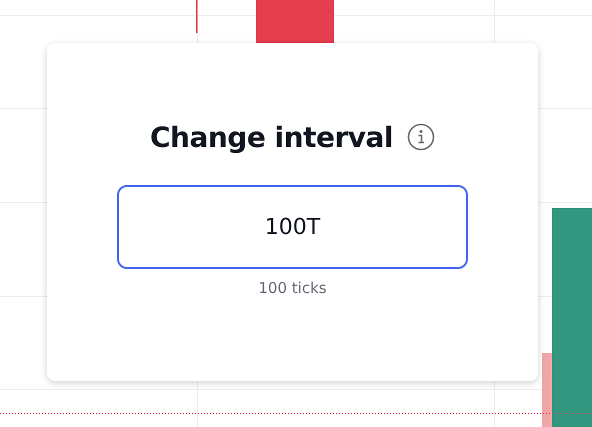 The height and width of the screenshot is (427, 592). What do you see at coordinates (421, 137) in the screenshot?
I see `info-icon` at bounding box center [421, 137].